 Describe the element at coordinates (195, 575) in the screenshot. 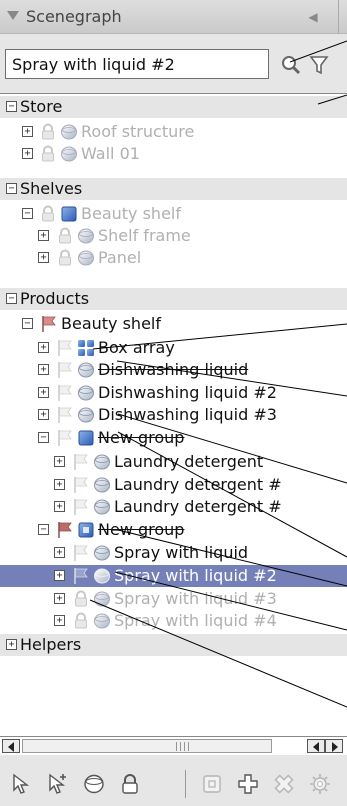

I see `tree-label: Spray with liquid #2` at that location.